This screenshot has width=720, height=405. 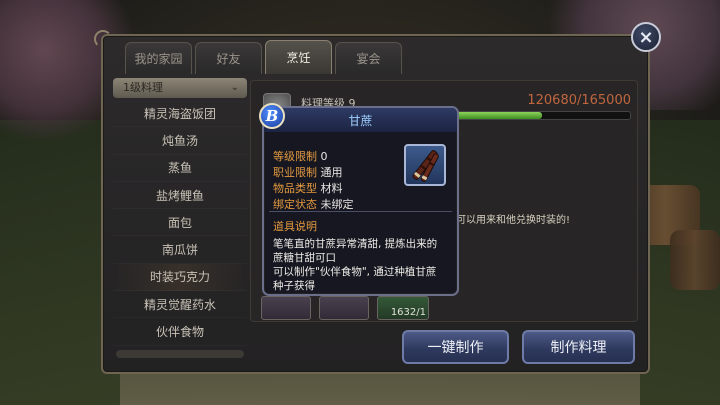 What do you see at coordinates (331, 188) in the screenshot?
I see `prop-value: 材料` at bounding box center [331, 188].